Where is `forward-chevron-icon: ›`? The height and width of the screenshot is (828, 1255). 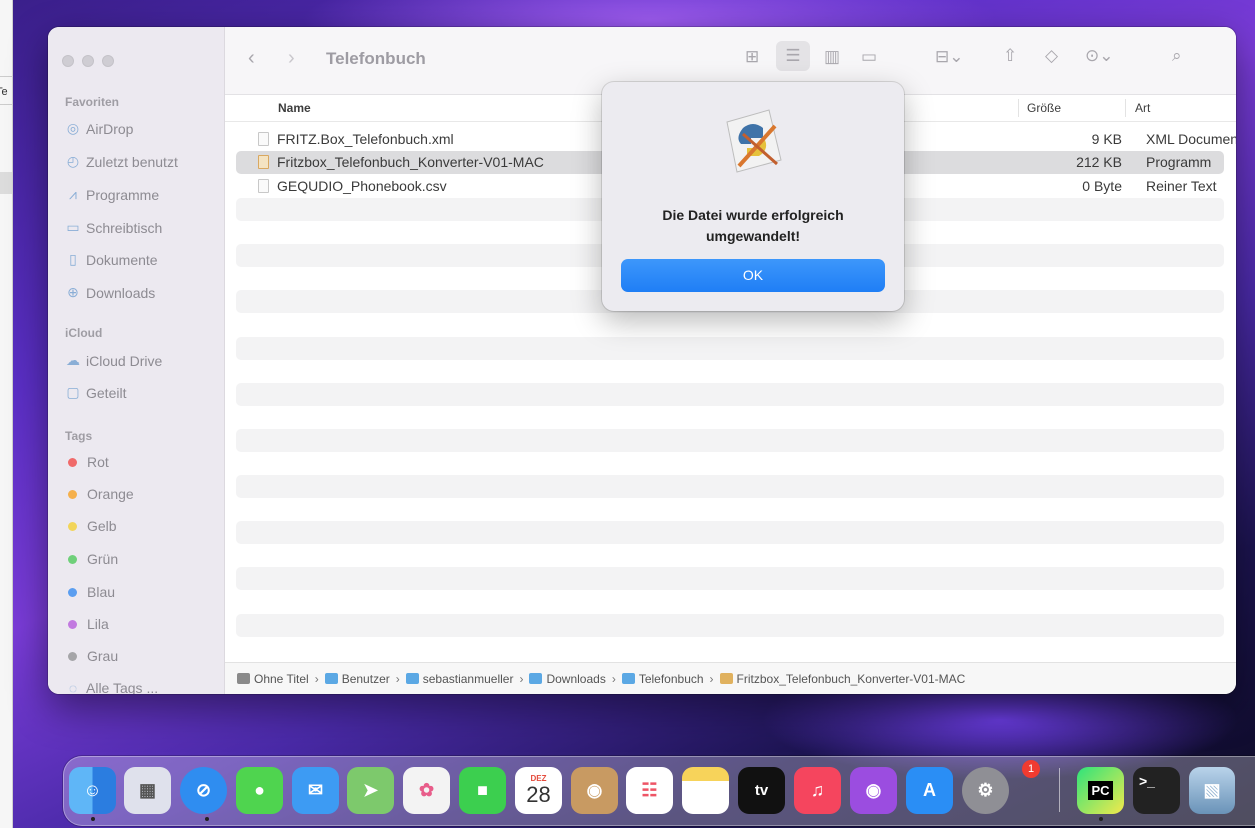
forward-chevron-icon: › is located at coordinates (291, 58).